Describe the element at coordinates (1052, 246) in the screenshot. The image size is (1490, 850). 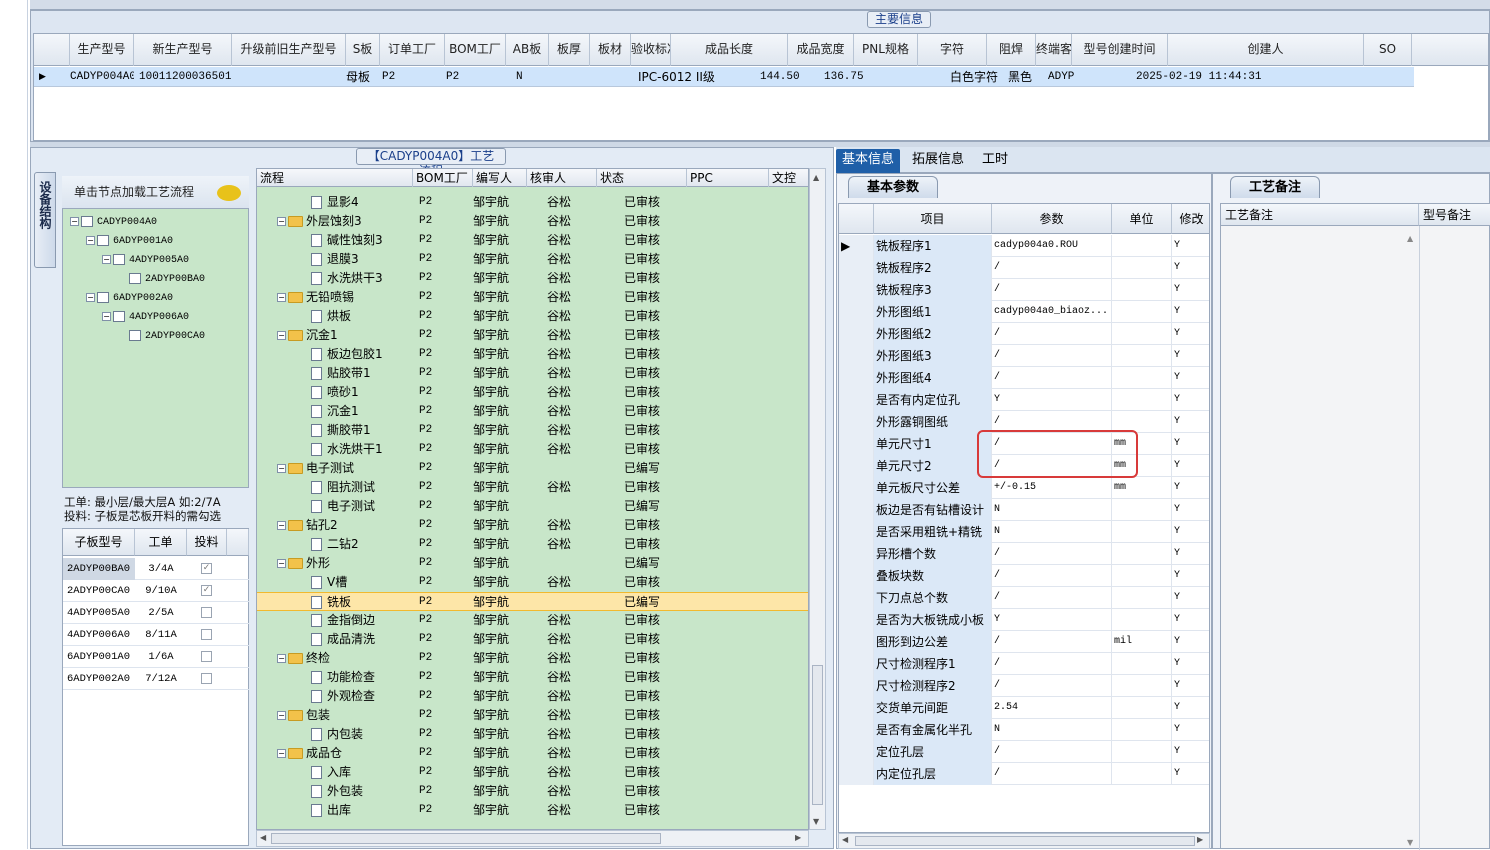
I see `param-value: cadyp004a0.ROU` at that location.